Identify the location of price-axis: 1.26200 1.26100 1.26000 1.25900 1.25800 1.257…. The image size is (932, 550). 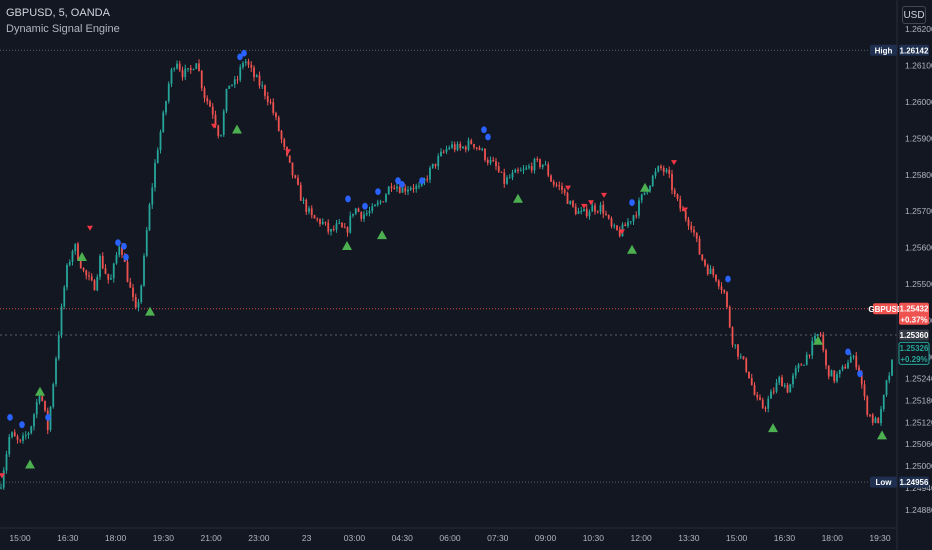
(918, 269).